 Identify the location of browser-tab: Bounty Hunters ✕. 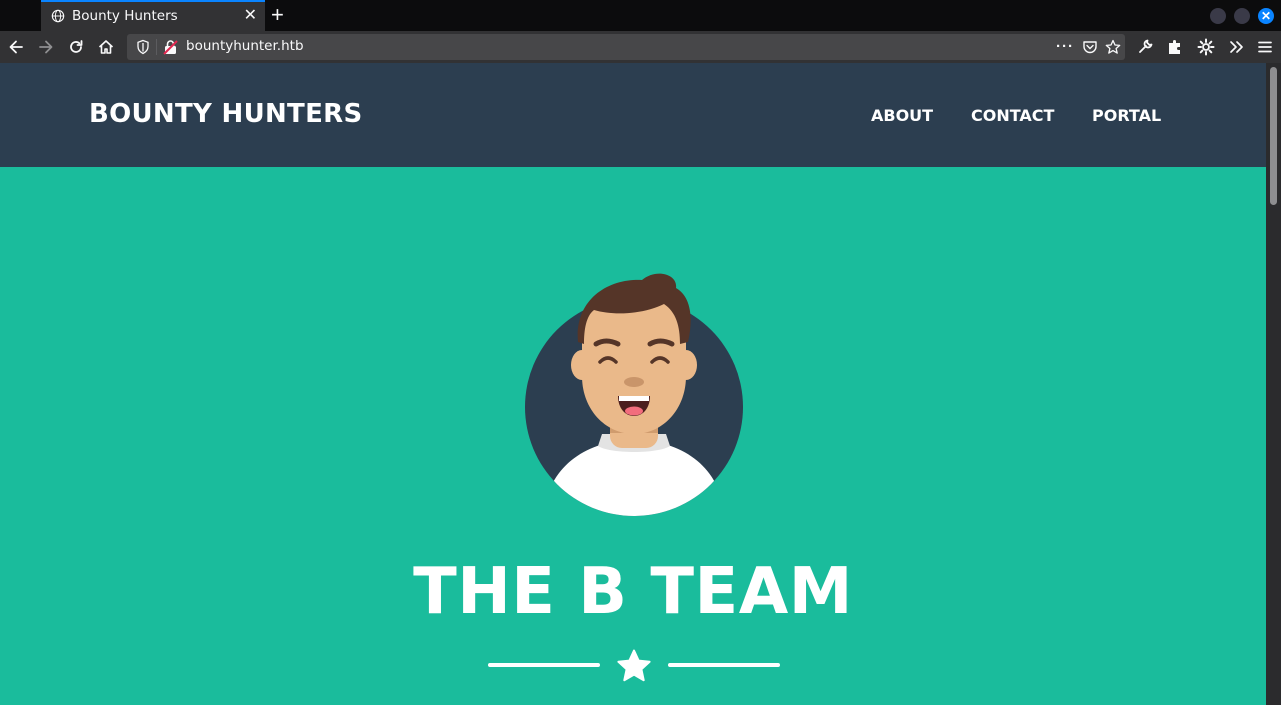
(153, 15).